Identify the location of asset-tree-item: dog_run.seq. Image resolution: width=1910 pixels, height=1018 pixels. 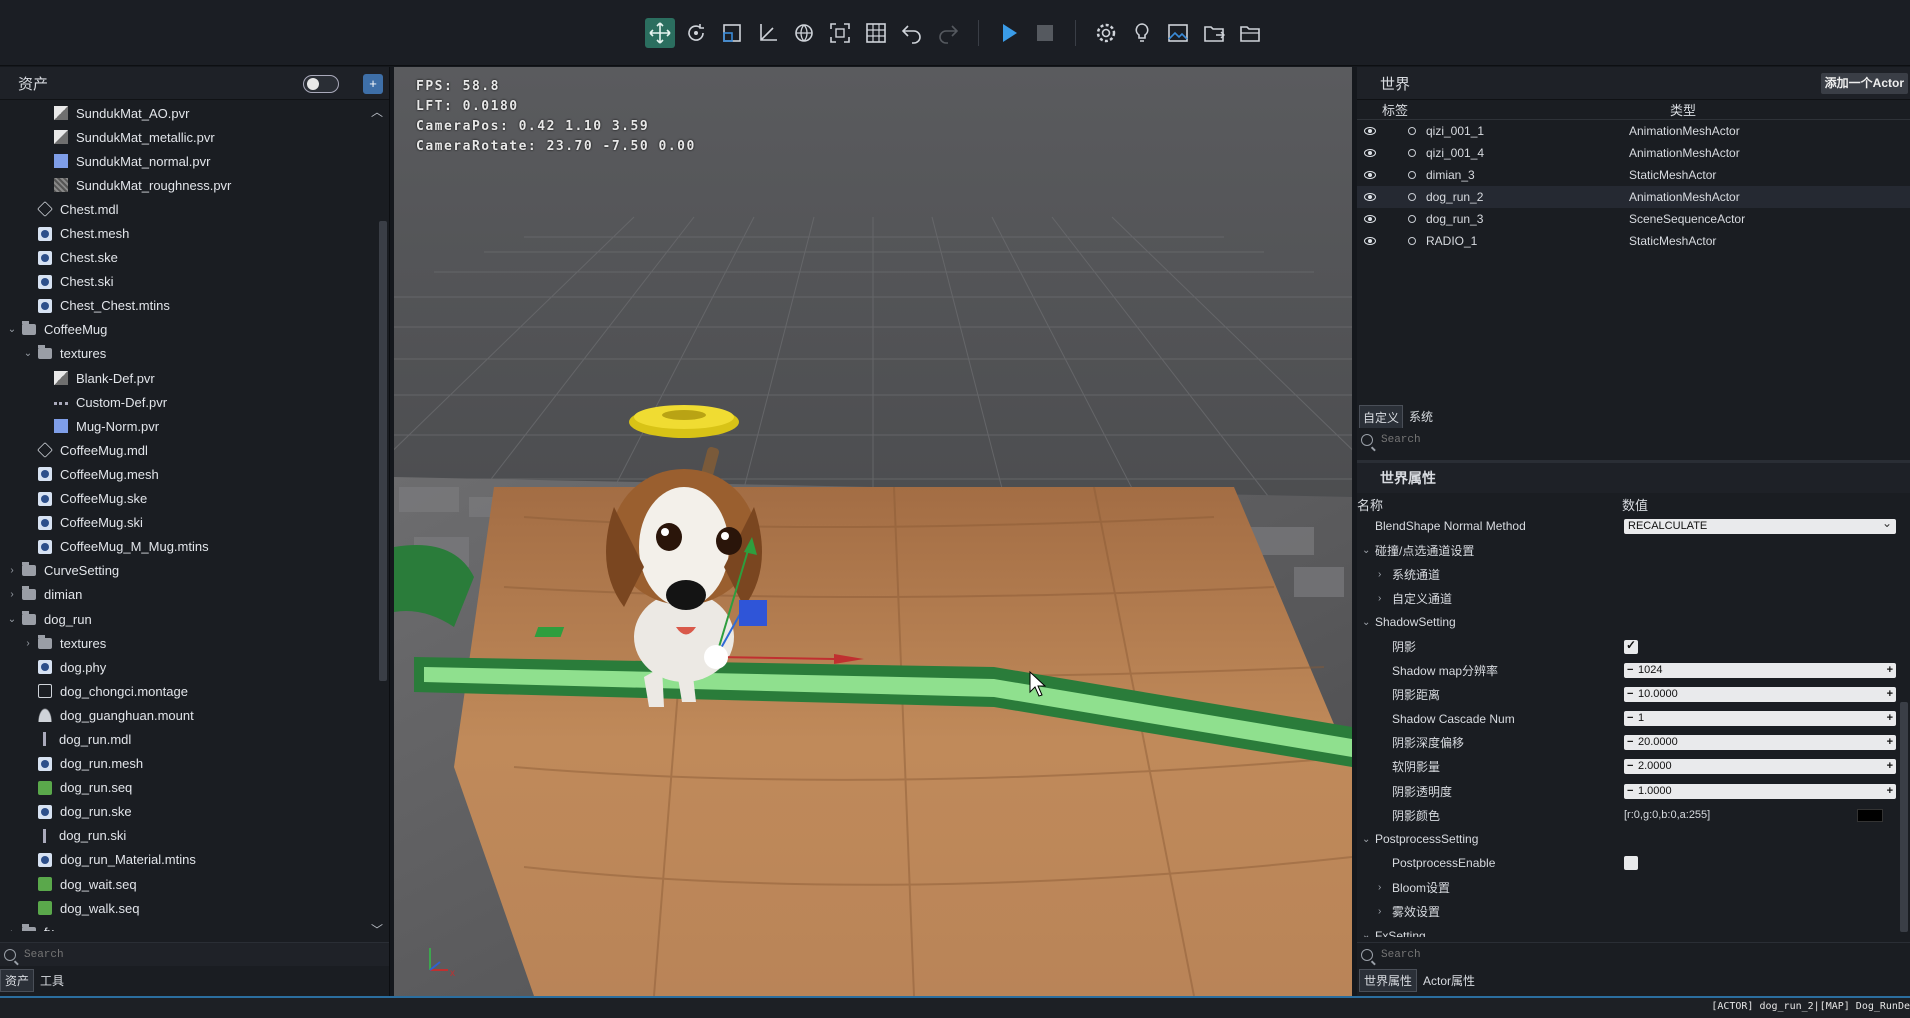
(189, 788).